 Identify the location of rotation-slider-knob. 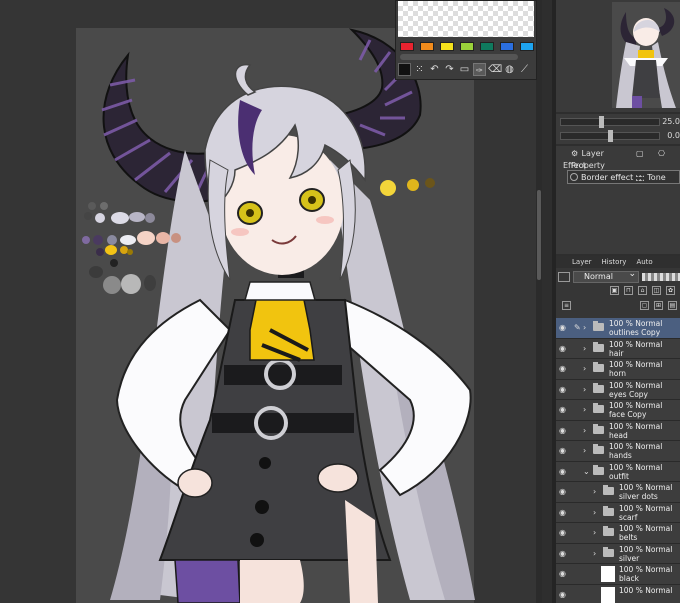
(610, 136).